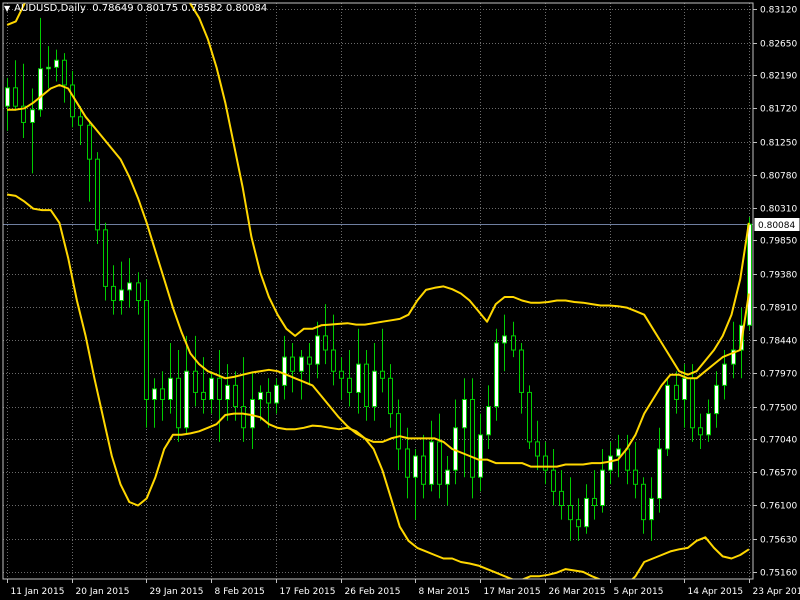 The height and width of the screenshot is (600, 800). Describe the element at coordinates (778, 242) in the screenshot. I see `y-tick-label: 0.79850` at that location.